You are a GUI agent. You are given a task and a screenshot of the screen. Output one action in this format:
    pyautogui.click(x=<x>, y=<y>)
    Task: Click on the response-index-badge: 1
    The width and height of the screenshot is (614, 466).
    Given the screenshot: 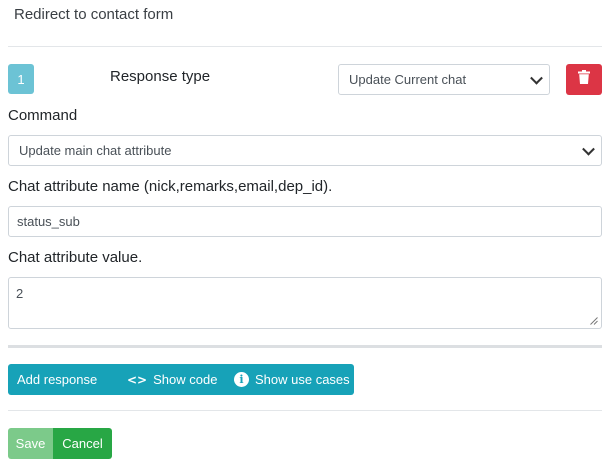 What is the action you would take?
    pyautogui.click(x=21, y=79)
    